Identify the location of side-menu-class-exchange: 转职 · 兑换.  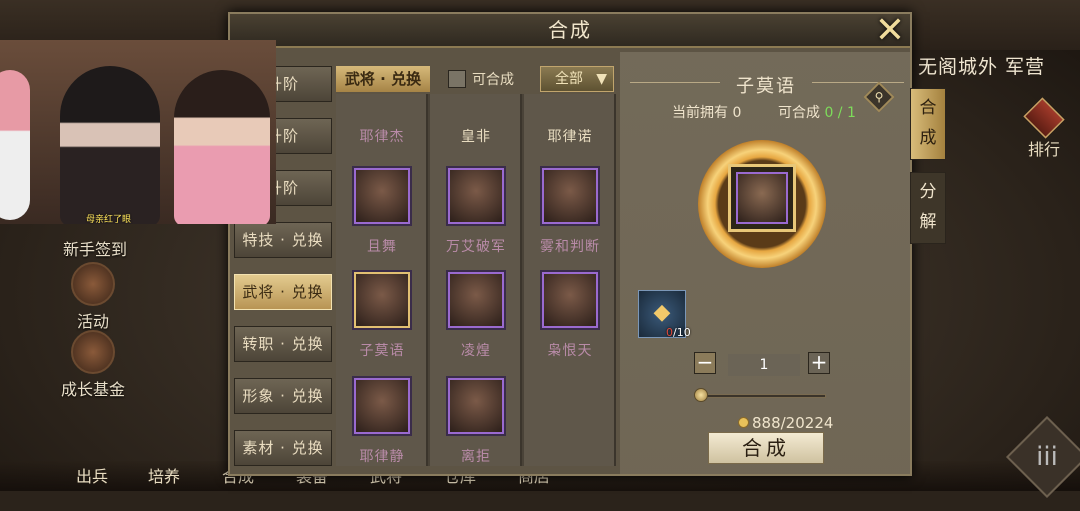
(283, 344).